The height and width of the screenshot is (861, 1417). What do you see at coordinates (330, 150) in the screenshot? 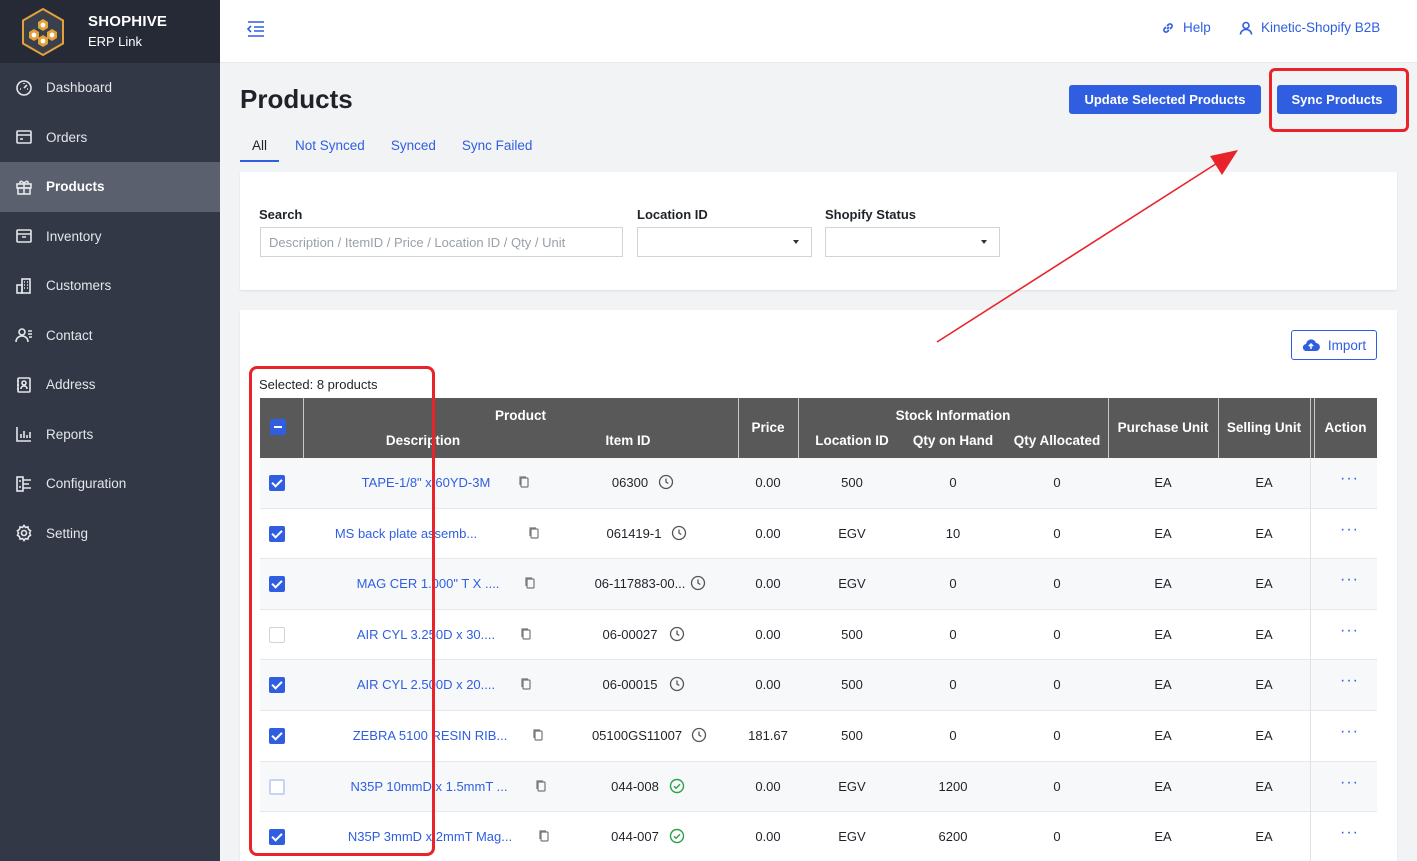
I see `tab-not-synced: Not Synced` at bounding box center [330, 150].